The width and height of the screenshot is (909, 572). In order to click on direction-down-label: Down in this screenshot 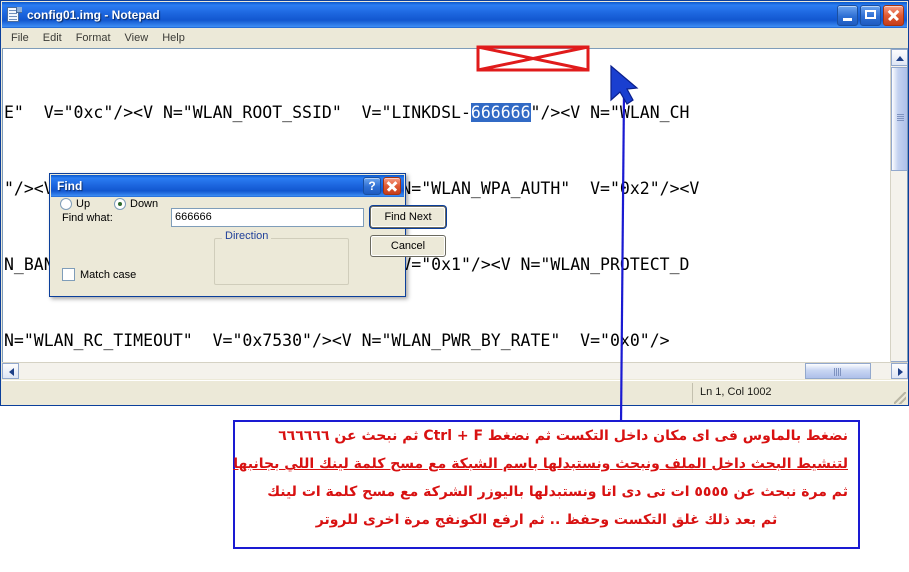, I will do `click(144, 204)`.